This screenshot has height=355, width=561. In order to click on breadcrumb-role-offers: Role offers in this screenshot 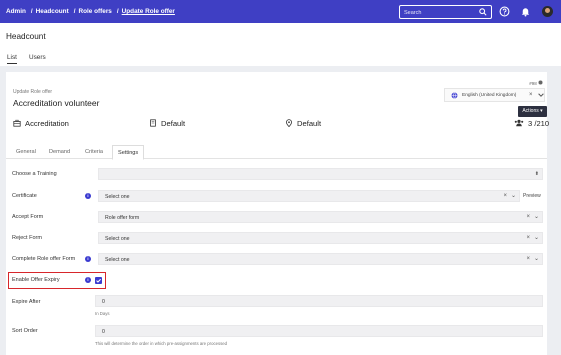, I will do `click(94, 11)`.